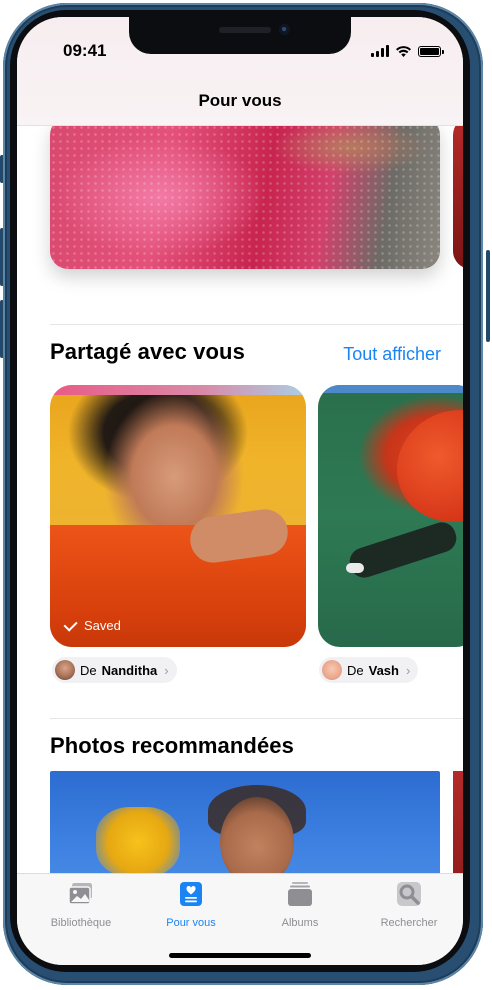  I want to click on tab-label: Pour vous, so click(191, 923).